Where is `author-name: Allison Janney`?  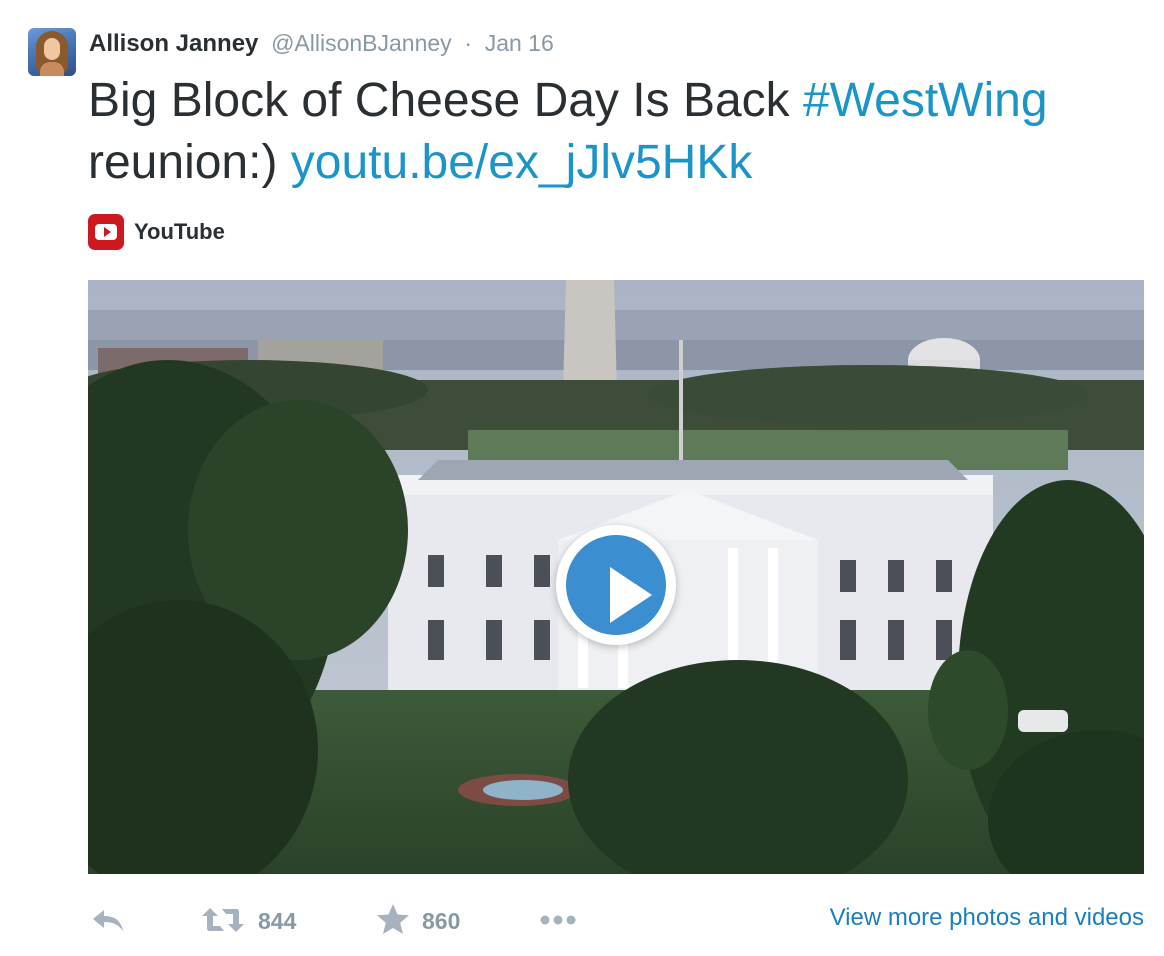 author-name: Allison Janney is located at coordinates (173, 43).